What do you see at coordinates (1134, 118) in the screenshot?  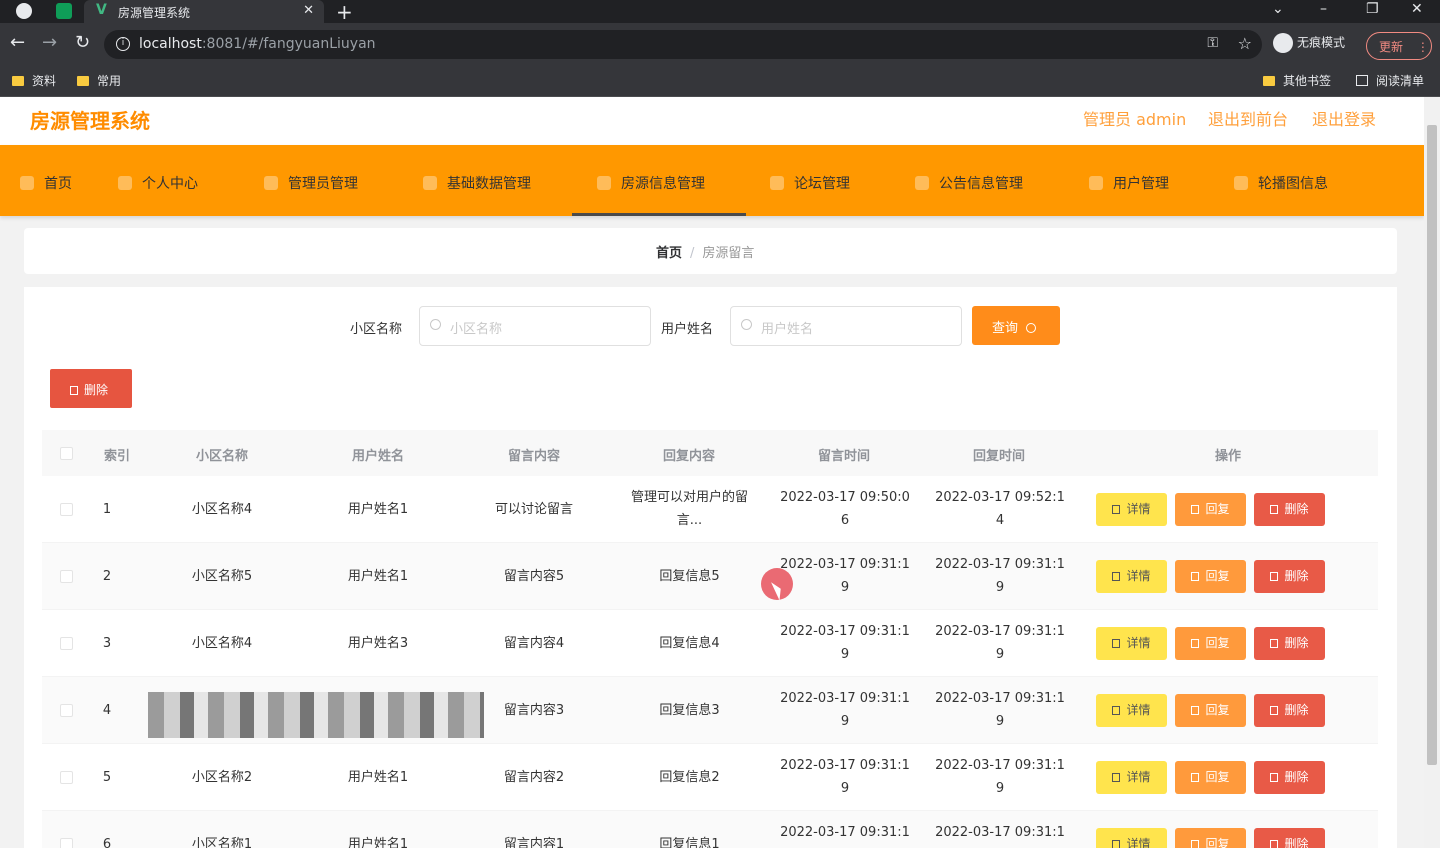 I see `admin-user-link: 管理员 admin` at bounding box center [1134, 118].